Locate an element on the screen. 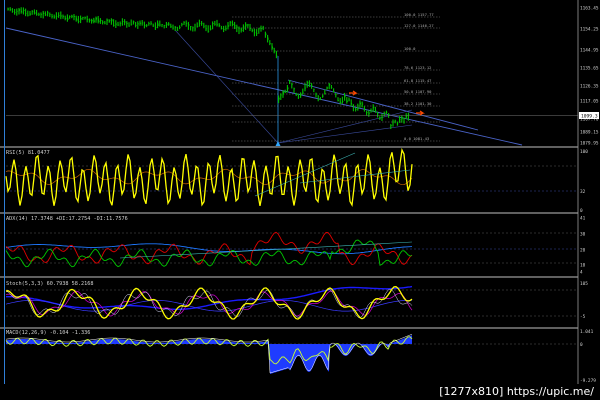  price-axis-label: 1079.95 is located at coordinates (589, 144).